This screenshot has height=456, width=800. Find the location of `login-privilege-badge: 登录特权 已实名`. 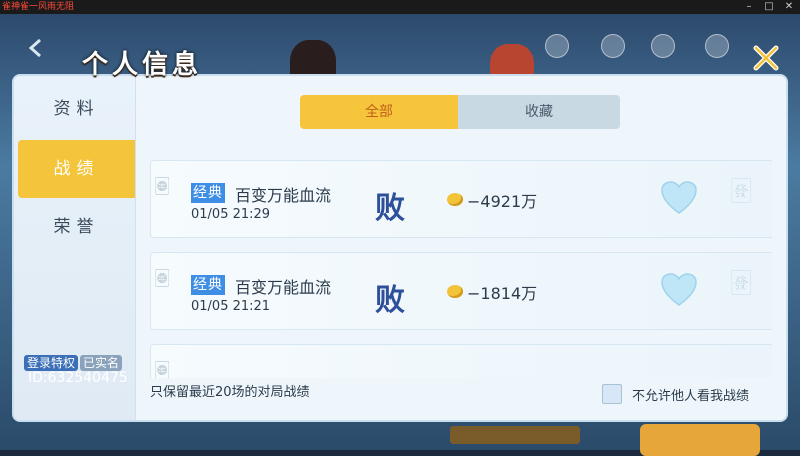

login-privilege-badge: 登录特权 已实名 is located at coordinates (73, 362).